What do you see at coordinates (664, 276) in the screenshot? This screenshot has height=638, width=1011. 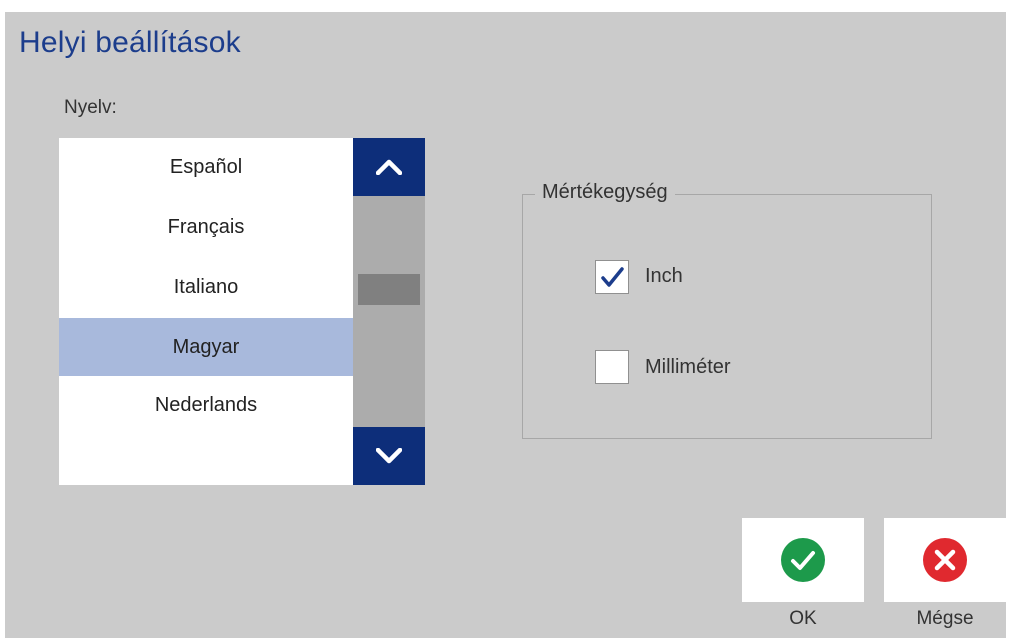 I see `inch-label: Inch` at bounding box center [664, 276].